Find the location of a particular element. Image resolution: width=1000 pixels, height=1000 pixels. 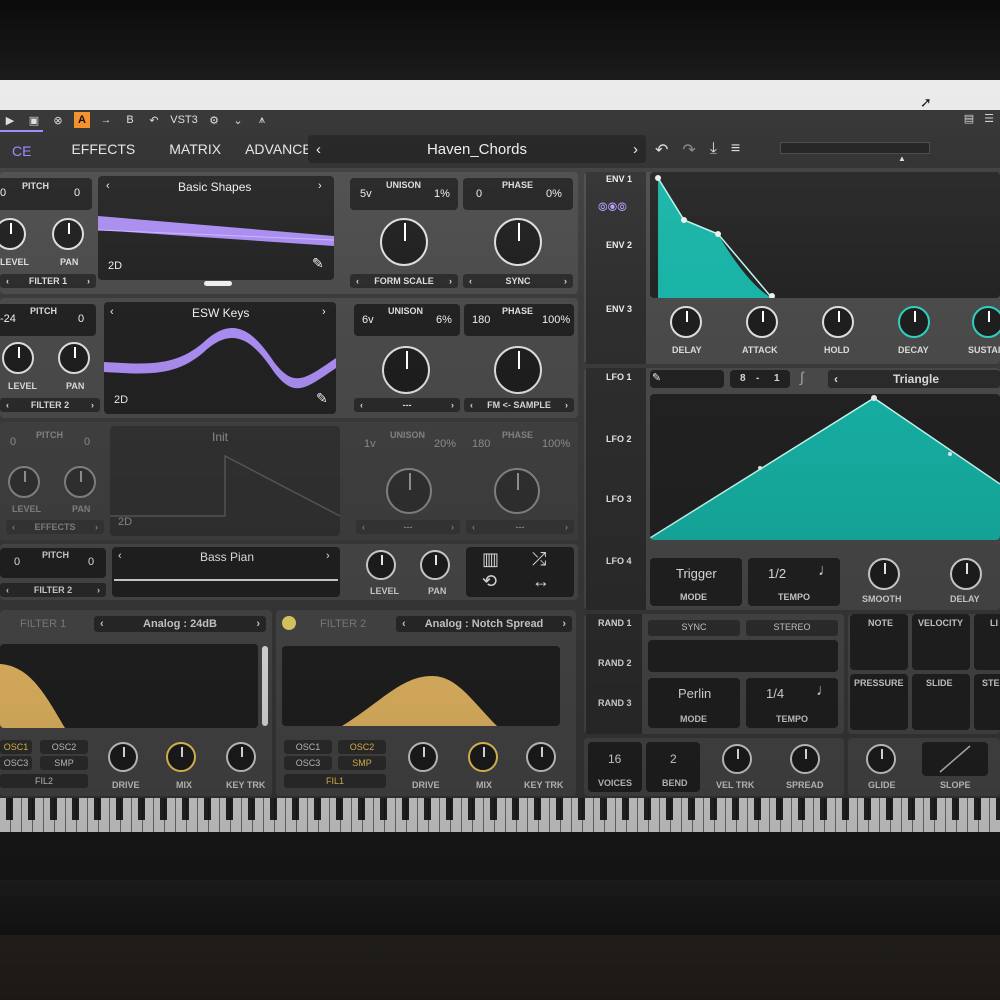

env-hold-knob is located at coordinates (838, 322).